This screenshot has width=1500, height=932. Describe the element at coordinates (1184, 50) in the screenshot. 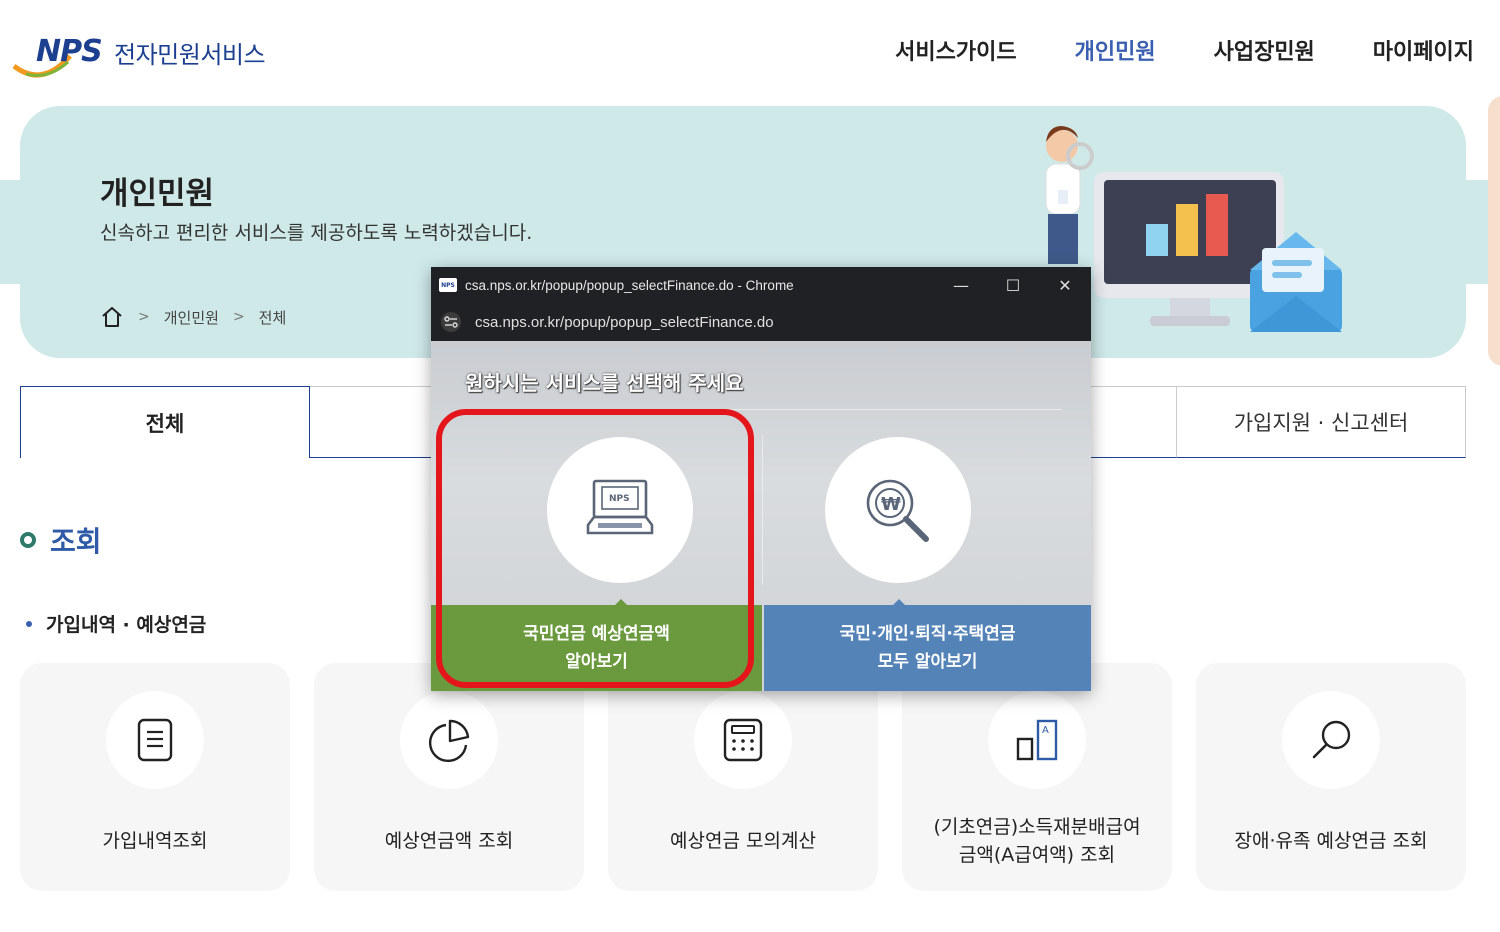

I see `main-nav: 서비스가이드 개인민원 사업장민원 마이페이지` at that location.